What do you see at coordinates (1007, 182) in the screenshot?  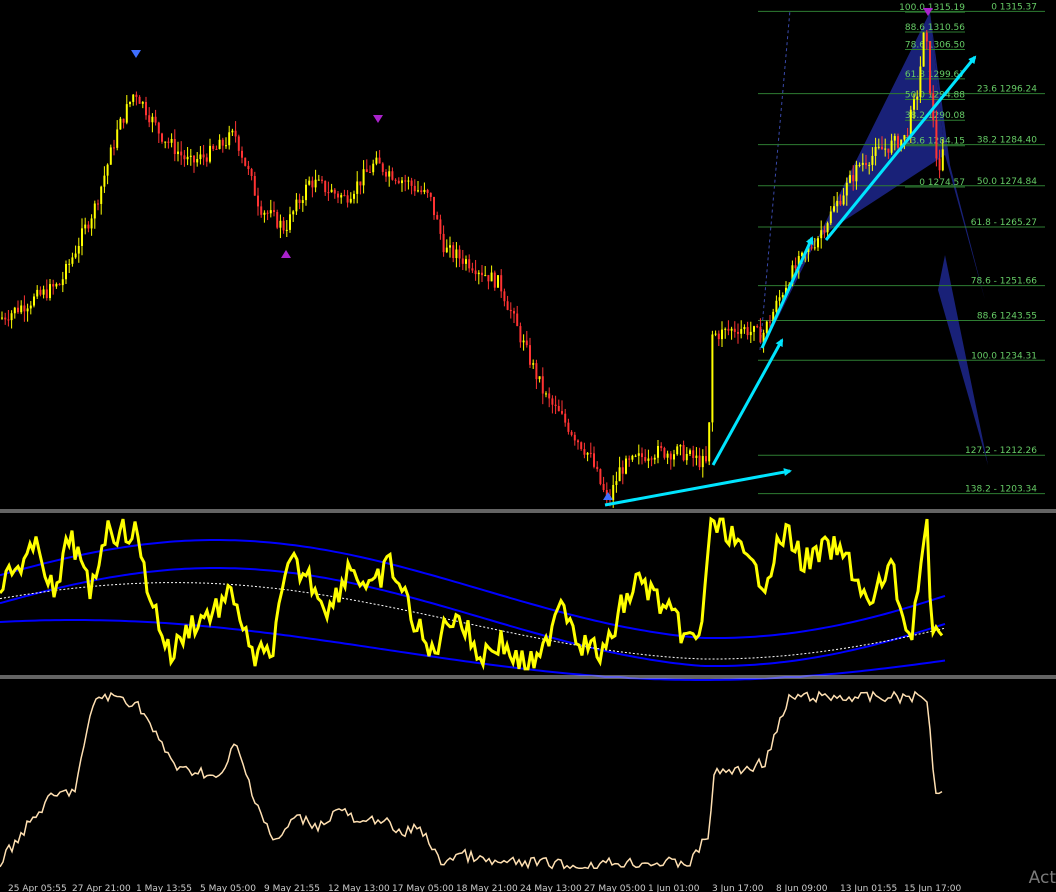 I see `fib-level-label: 50.0 1274.84` at bounding box center [1007, 182].